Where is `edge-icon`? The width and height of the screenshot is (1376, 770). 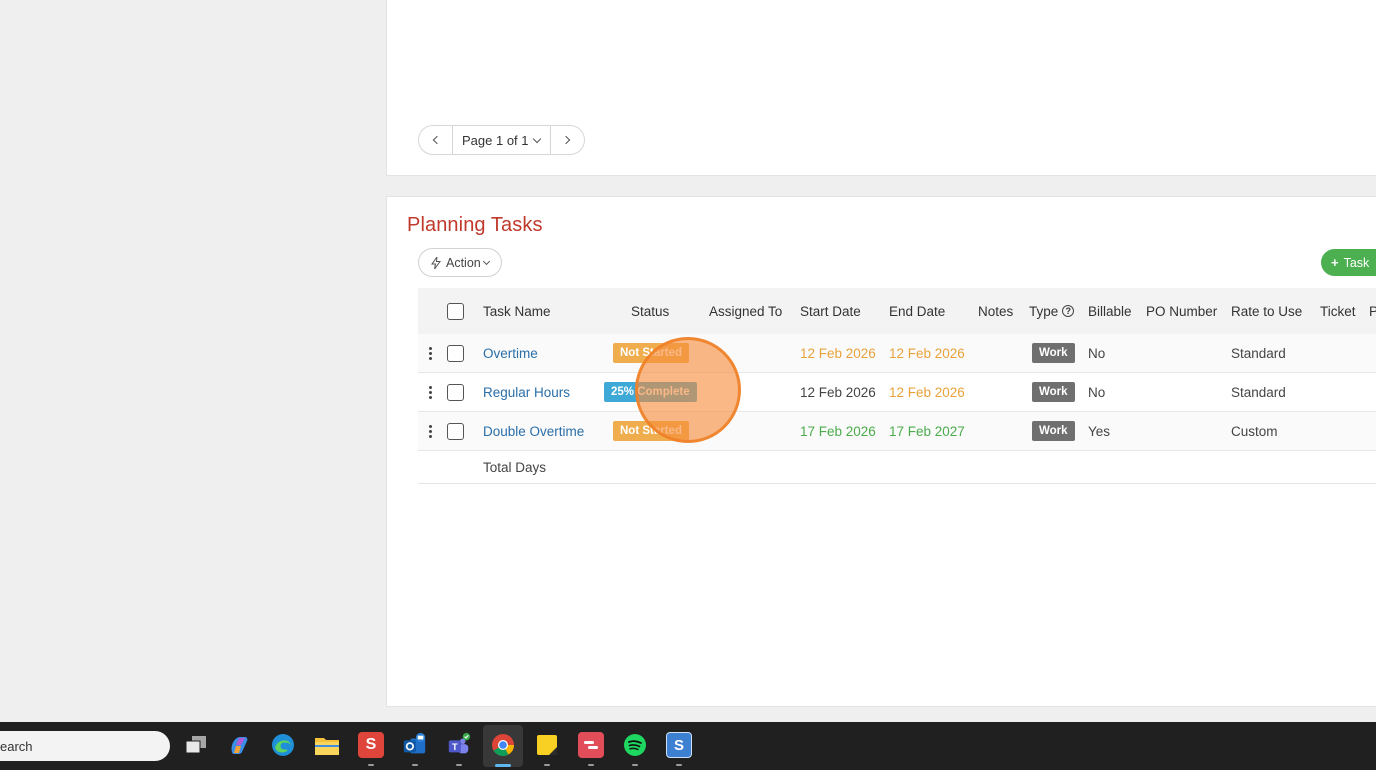 edge-icon is located at coordinates (283, 745).